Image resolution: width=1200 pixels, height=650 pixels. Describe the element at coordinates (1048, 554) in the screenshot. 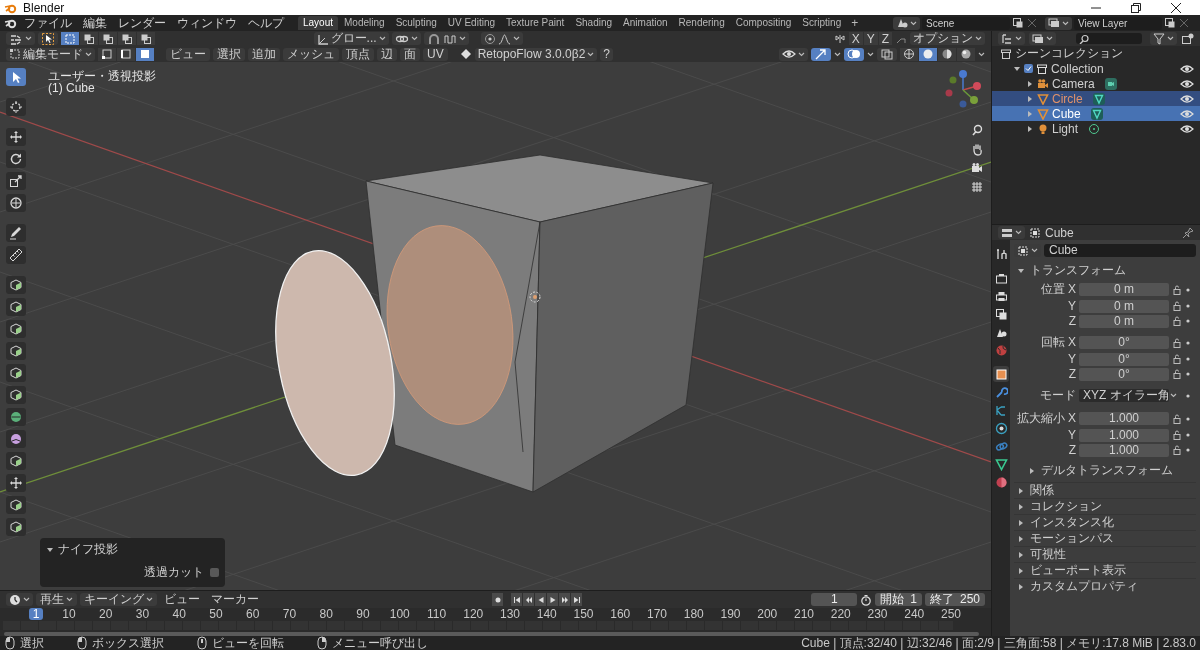

I see `panel-title: 可視性` at that location.